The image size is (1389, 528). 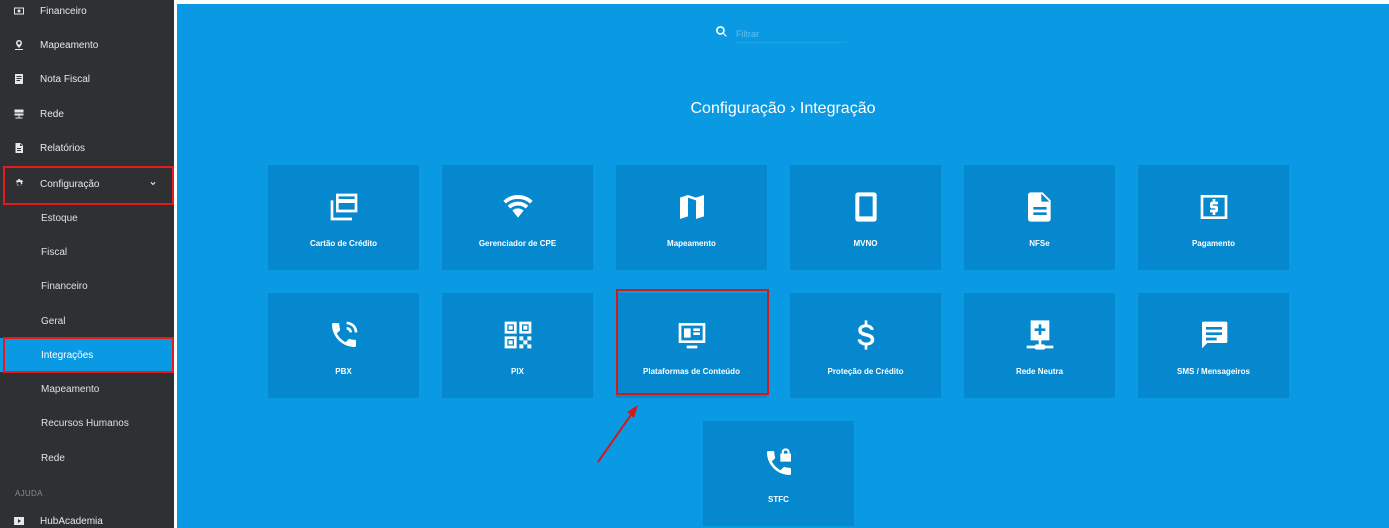 What do you see at coordinates (865, 243) in the screenshot?
I see `tile-label: MVNO` at bounding box center [865, 243].